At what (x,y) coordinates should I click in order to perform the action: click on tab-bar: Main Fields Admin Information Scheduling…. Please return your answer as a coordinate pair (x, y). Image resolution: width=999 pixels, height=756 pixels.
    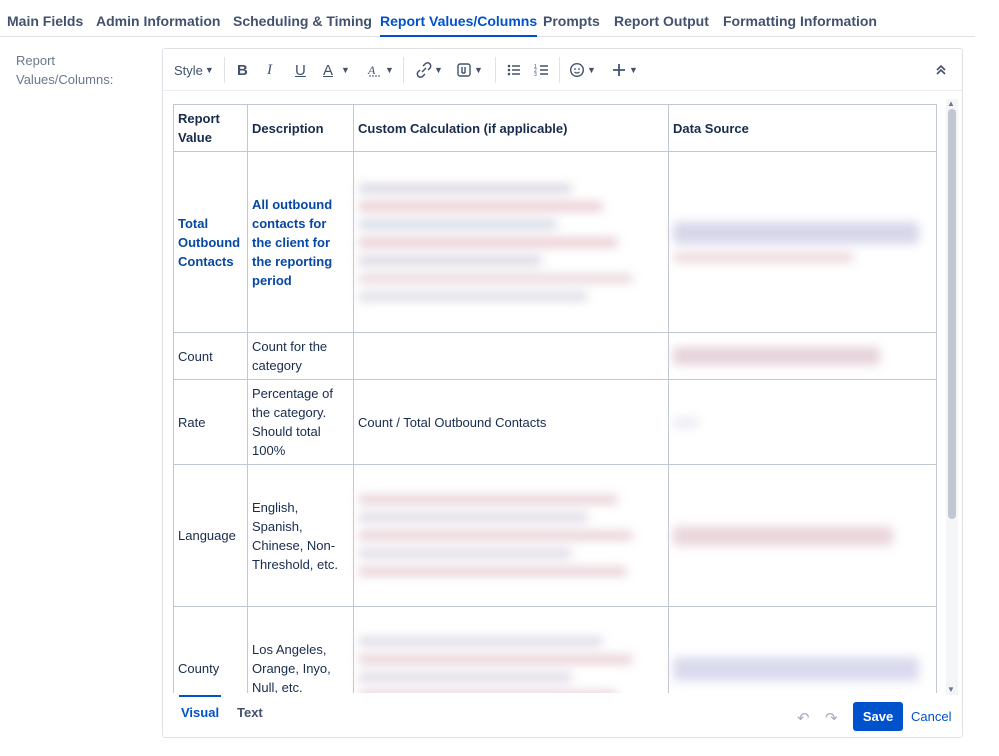
    Looking at the image, I should click on (487, 18).